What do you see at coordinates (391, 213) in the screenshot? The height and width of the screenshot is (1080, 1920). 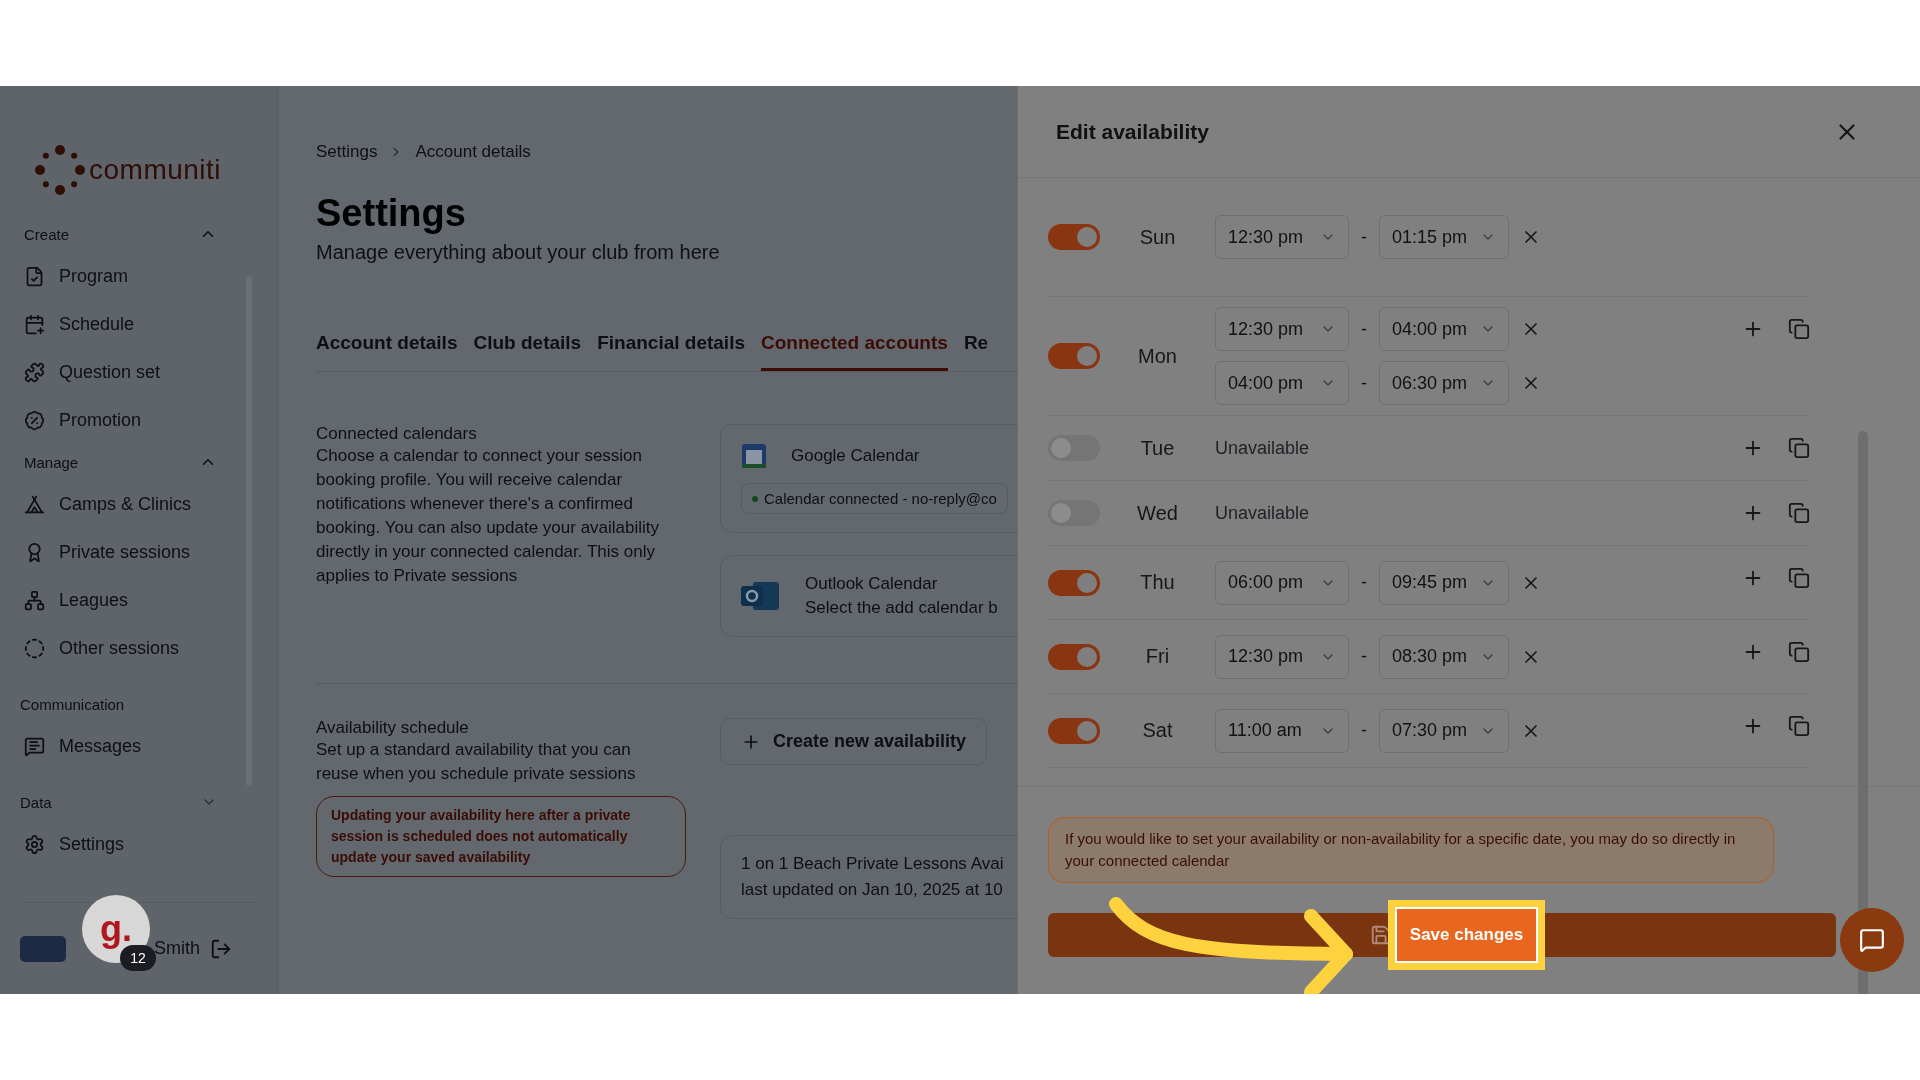 I see `page-title: Settings` at bounding box center [391, 213].